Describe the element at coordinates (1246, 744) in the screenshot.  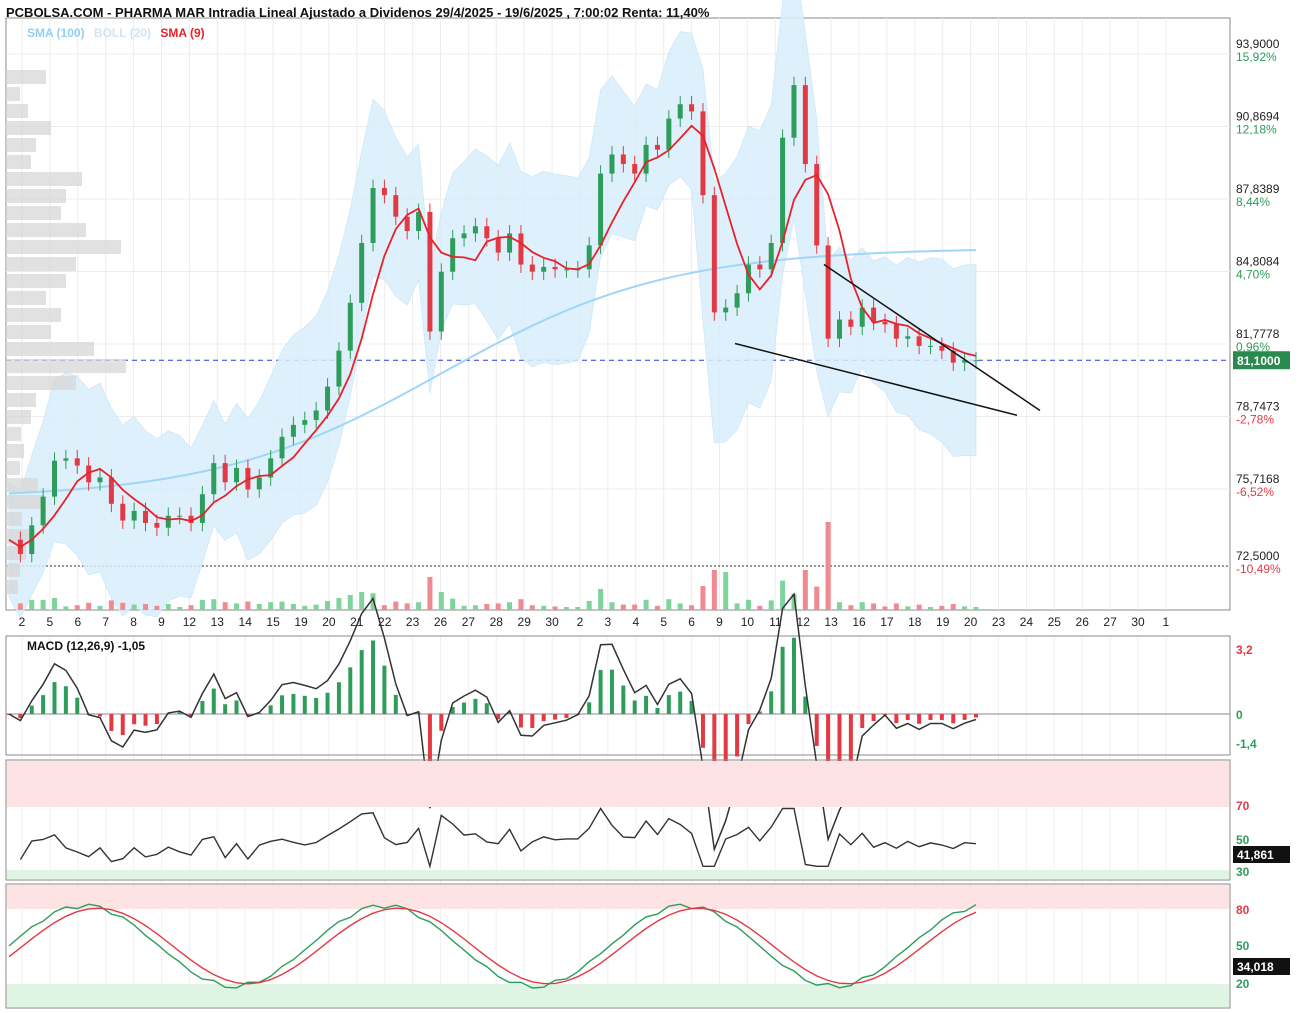
I see `panel-tick-label: -1,4` at that location.